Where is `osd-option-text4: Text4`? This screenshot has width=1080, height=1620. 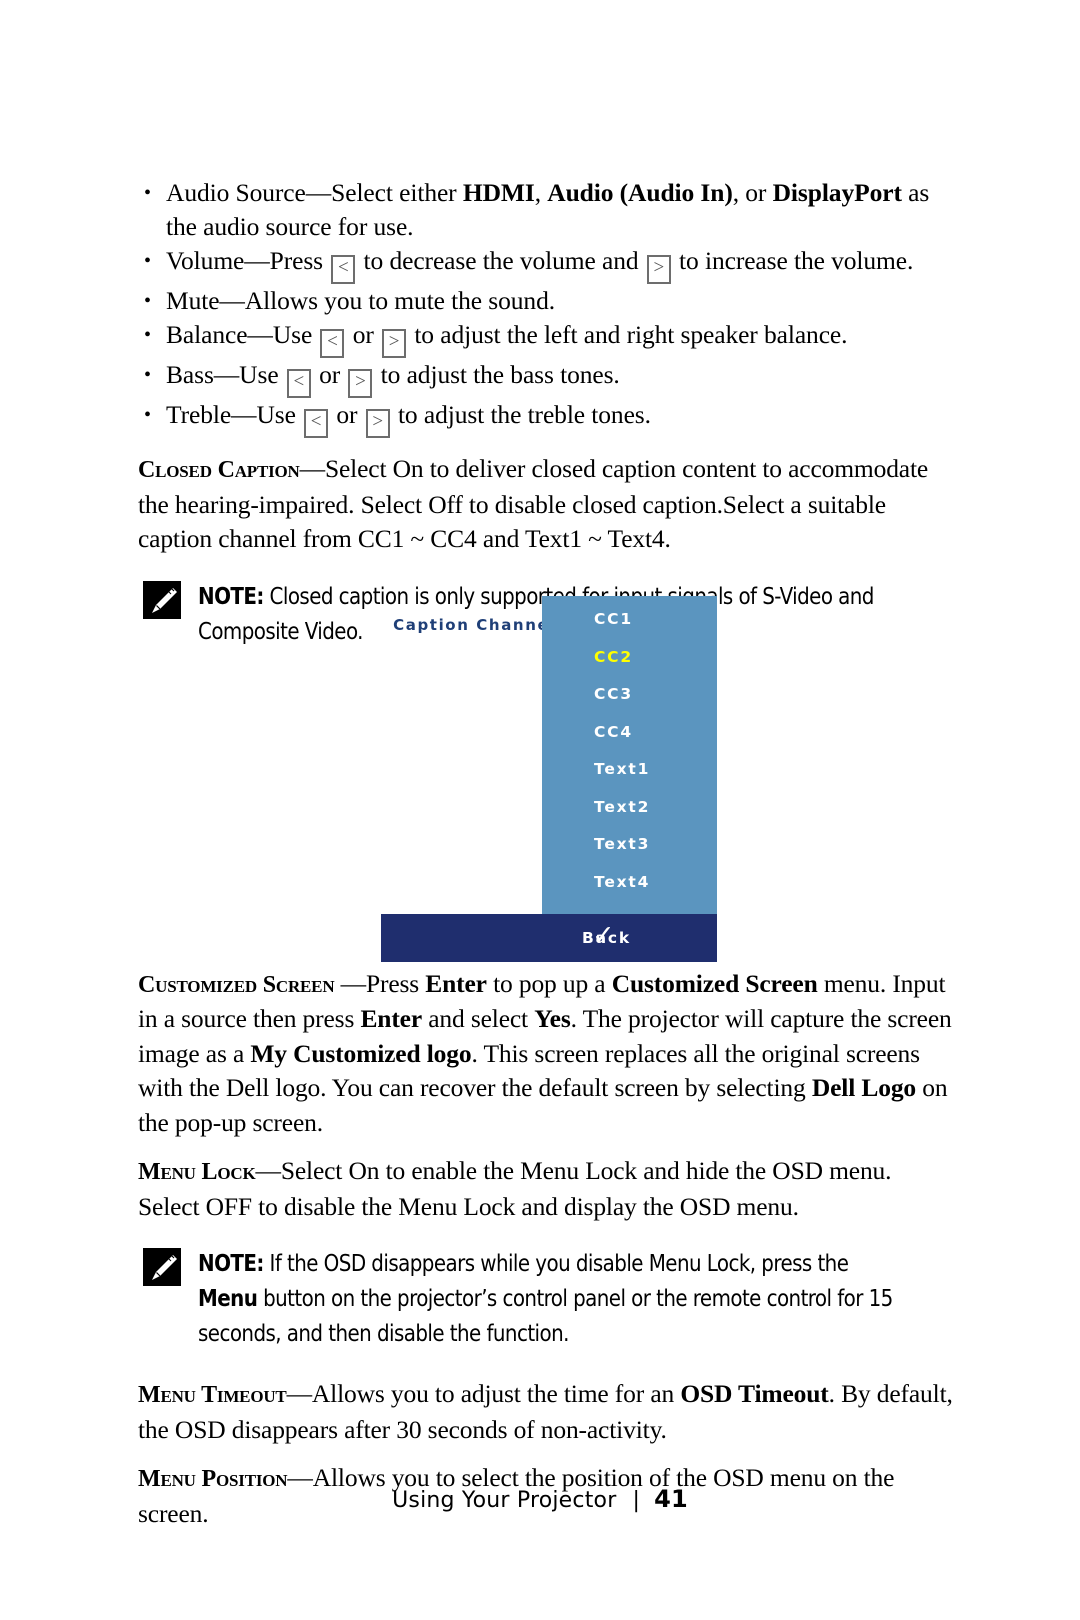 osd-option-text4: Text4 is located at coordinates (629, 882).